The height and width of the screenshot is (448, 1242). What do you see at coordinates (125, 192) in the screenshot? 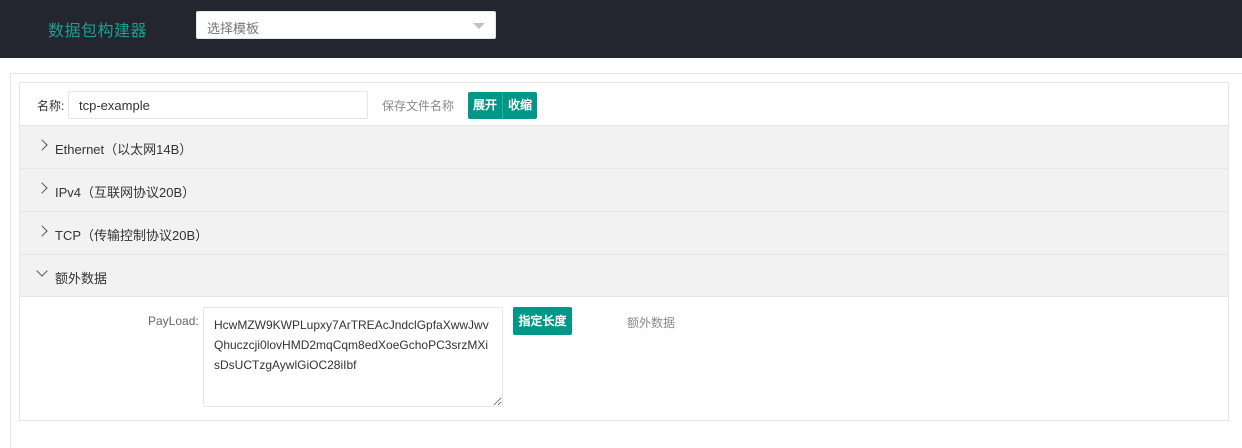
I see `section-title: IPv4（互联网协议20B）` at bounding box center [125, 192].